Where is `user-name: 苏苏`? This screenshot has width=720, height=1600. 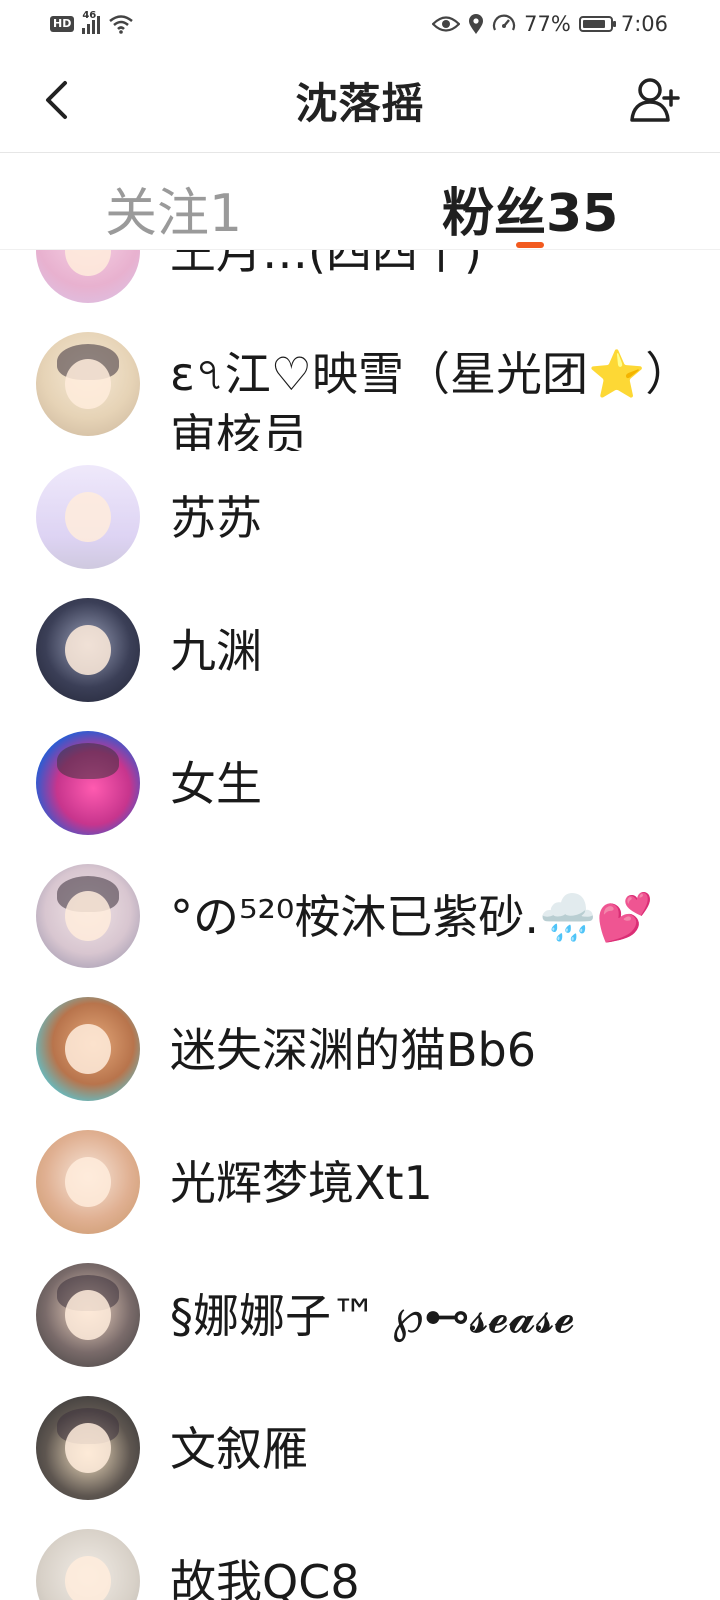 user-name: 苏苏 is located at coordinates (216, 518).